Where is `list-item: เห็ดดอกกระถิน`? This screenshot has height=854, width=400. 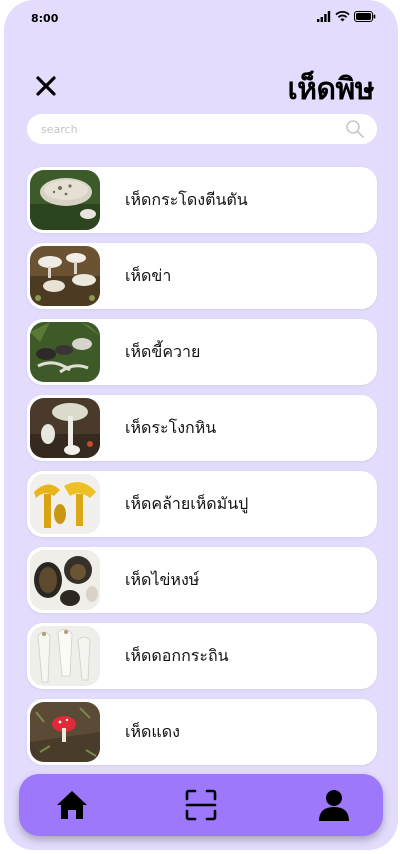
list-item: เห็ดดอกกระถิน is located at coordinates (202, 656).